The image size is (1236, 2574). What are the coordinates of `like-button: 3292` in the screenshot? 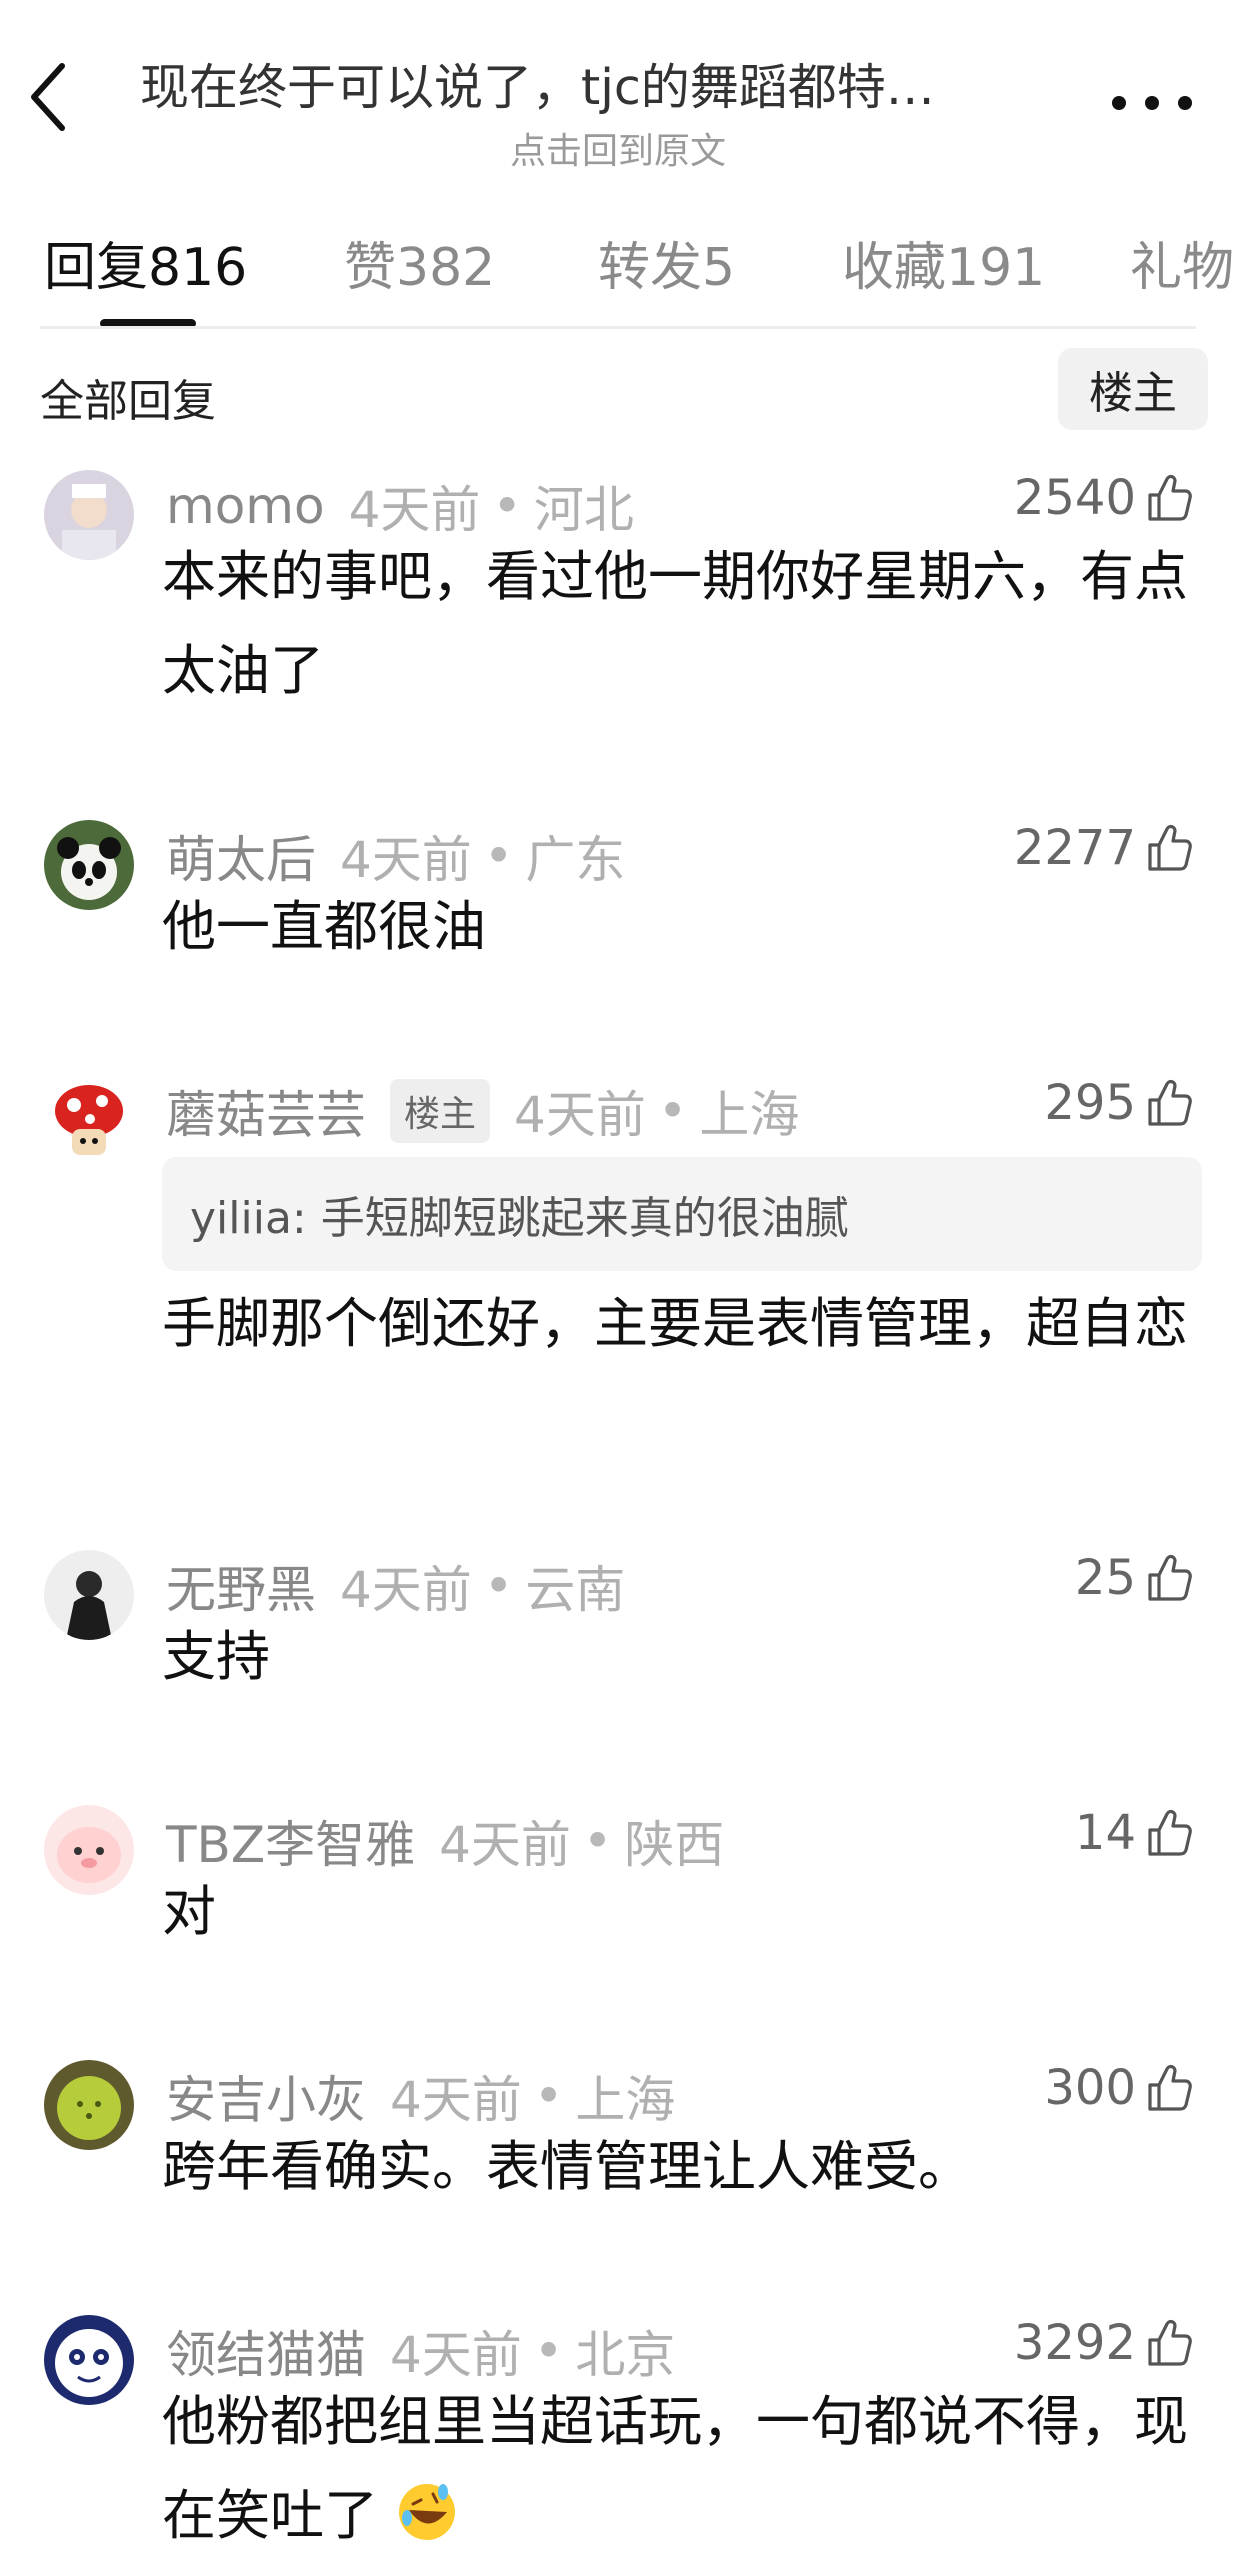 It's located at (1103, 2343).